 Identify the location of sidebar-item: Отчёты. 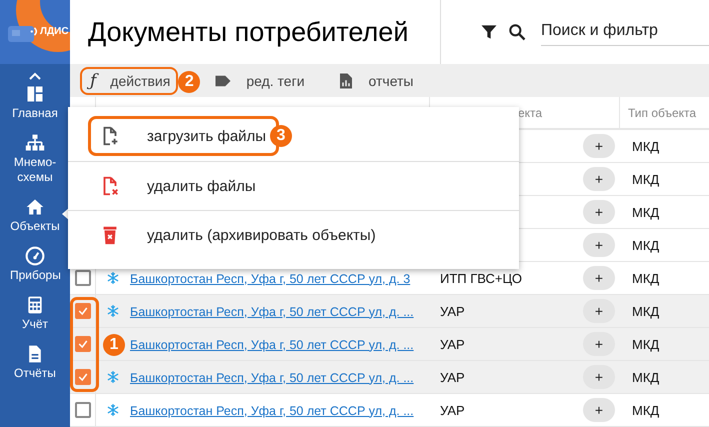
(35, 364).